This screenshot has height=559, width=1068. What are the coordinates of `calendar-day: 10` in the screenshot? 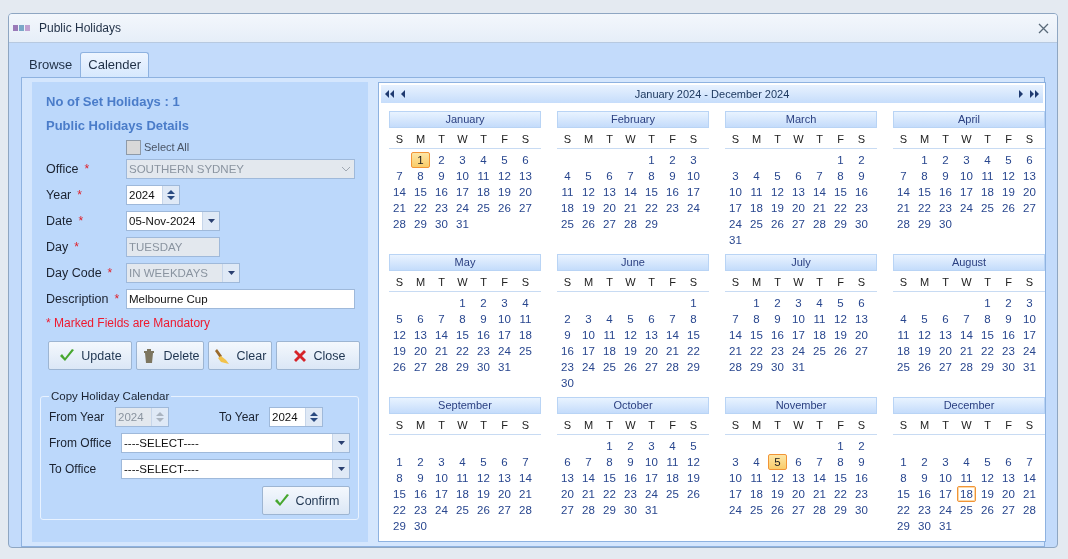 It's located at (651, 462).